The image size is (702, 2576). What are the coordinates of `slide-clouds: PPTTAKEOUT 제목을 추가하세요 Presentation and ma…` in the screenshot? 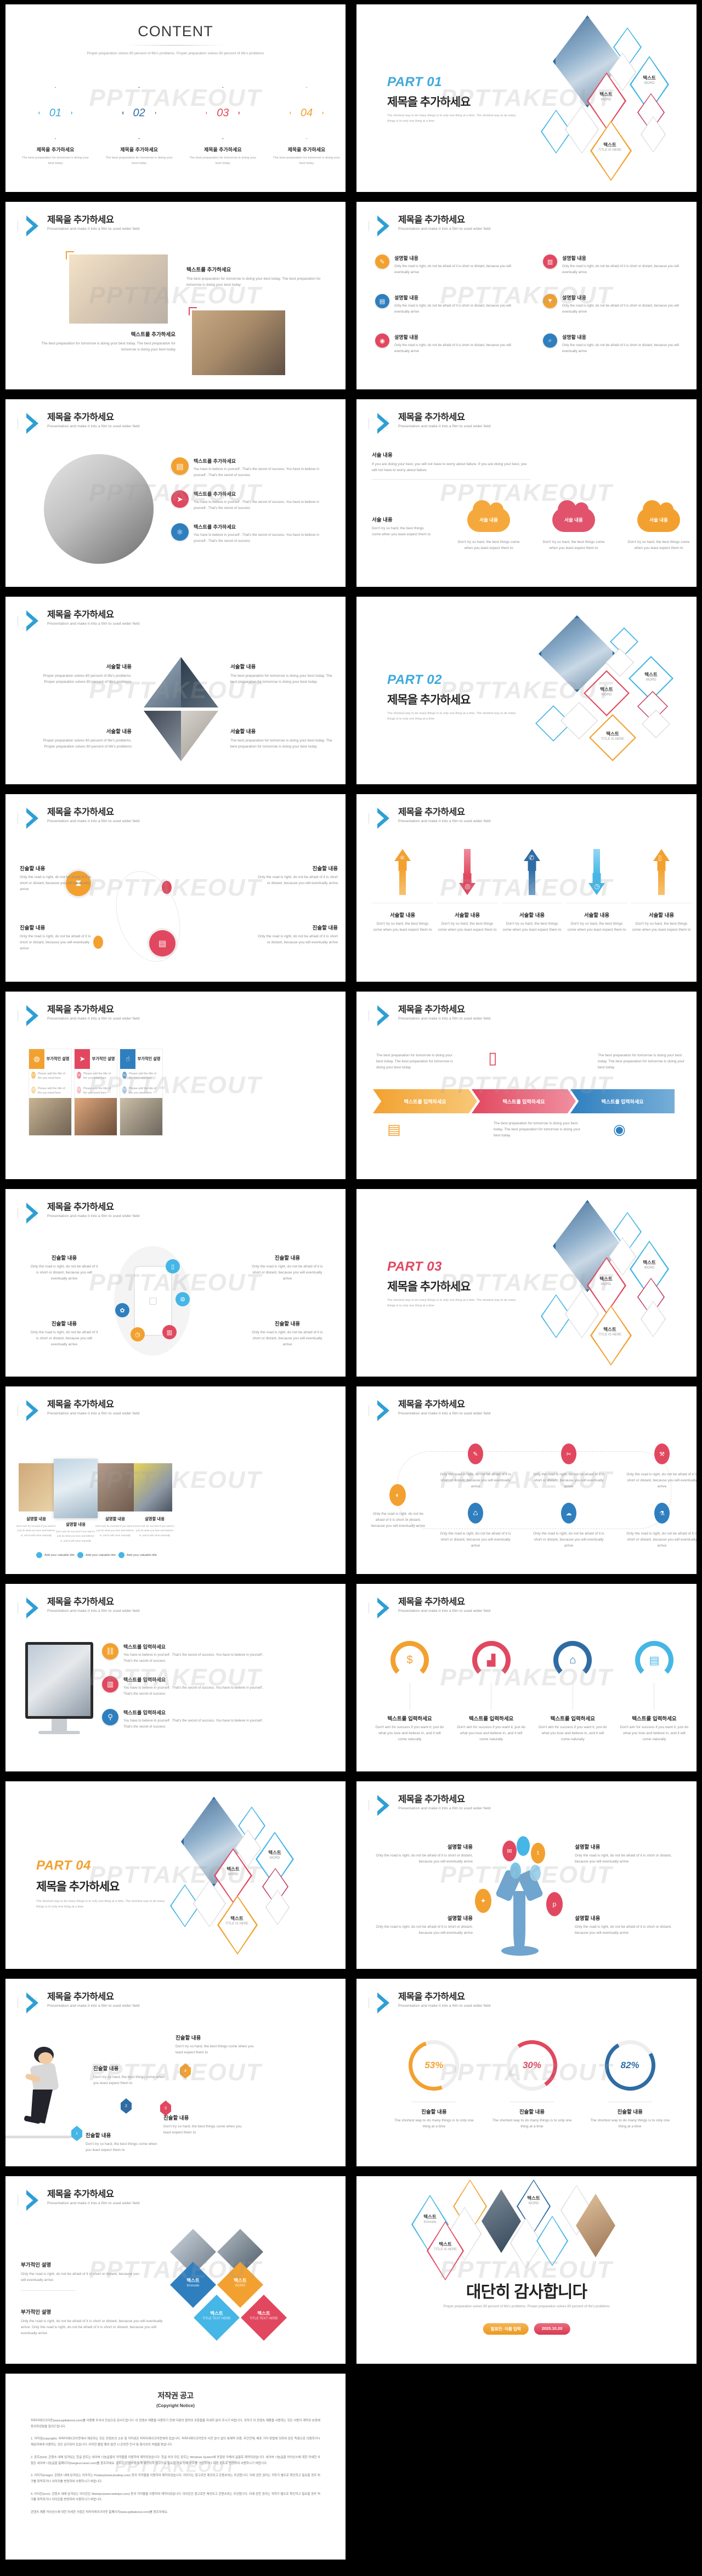 It's located at (526, 493).